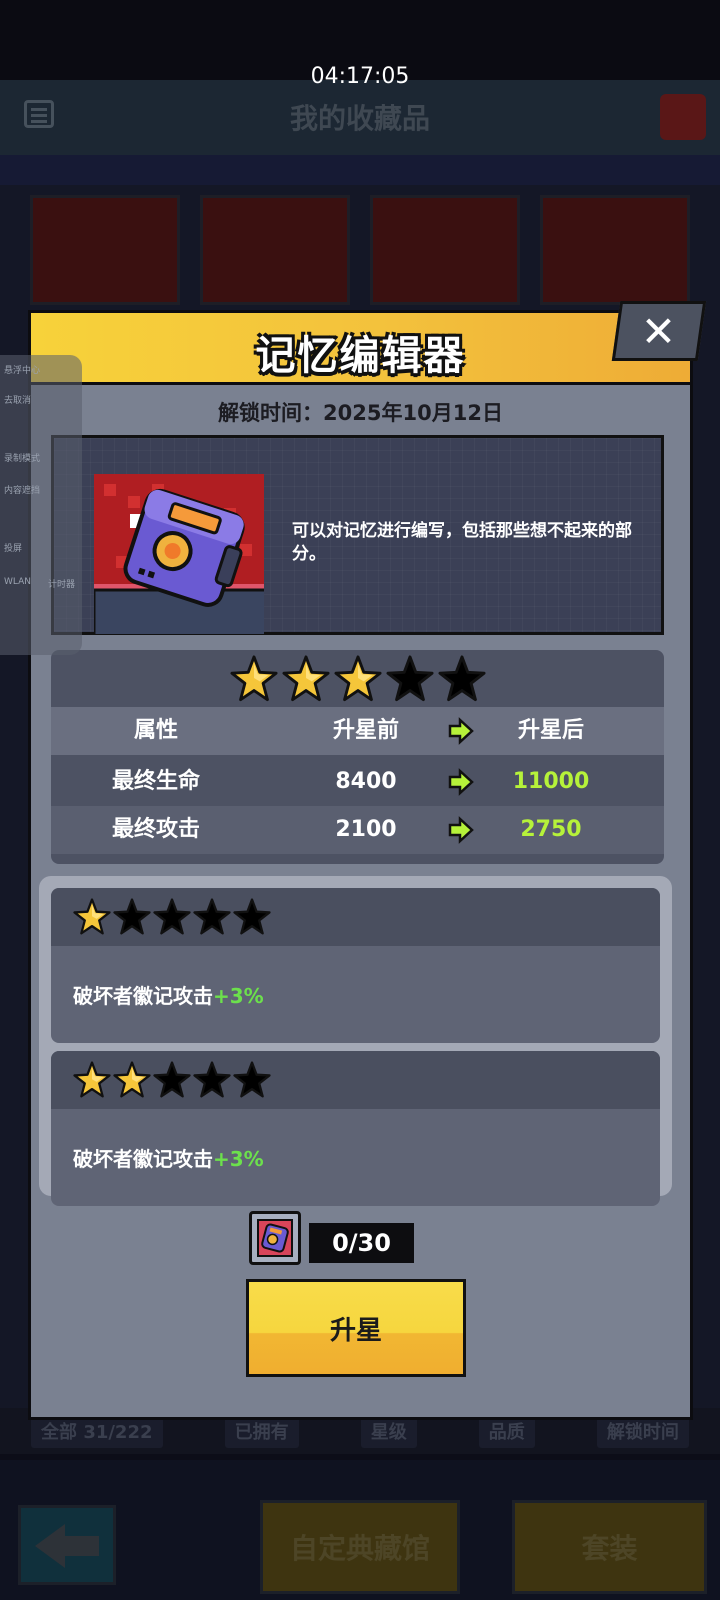  I want to click on page-title: 我的收藏品, so click(359, 118).